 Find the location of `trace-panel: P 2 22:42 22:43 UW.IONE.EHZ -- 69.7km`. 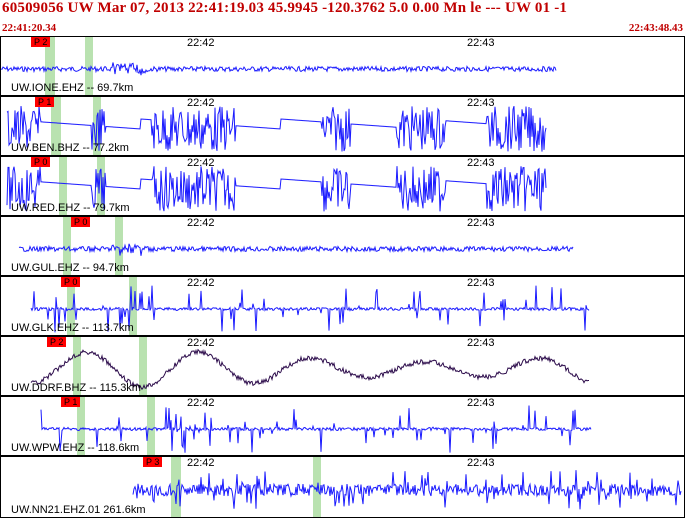

trace-panel: P 2 22:42 22:43 UW.IONE.EHZ -- 69.7km is located at coordinates (342, 66).